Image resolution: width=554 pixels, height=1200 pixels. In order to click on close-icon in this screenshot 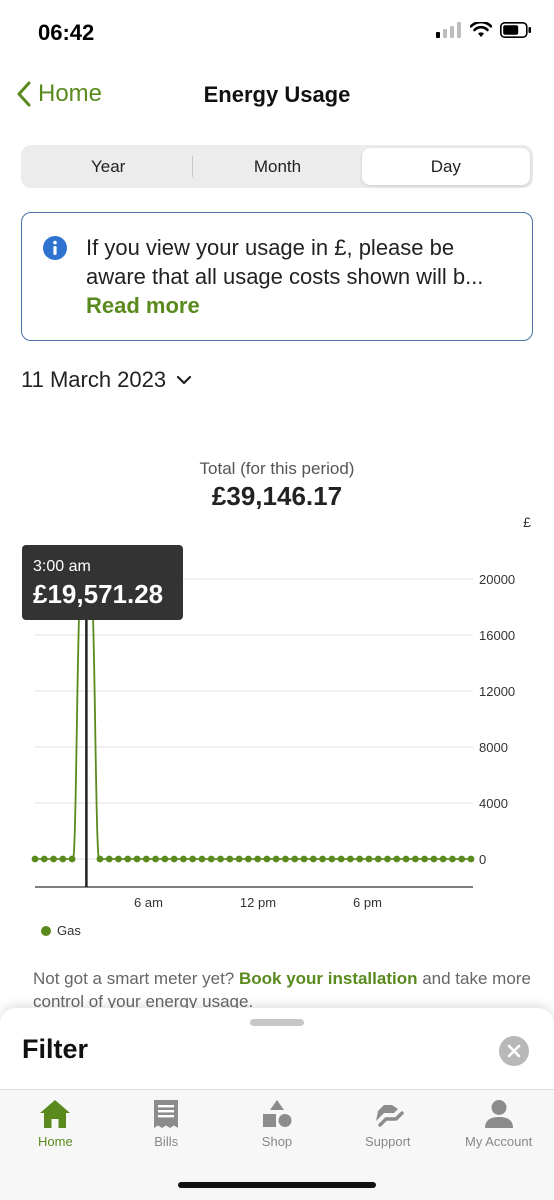, I will do `click(514, 1051)`.